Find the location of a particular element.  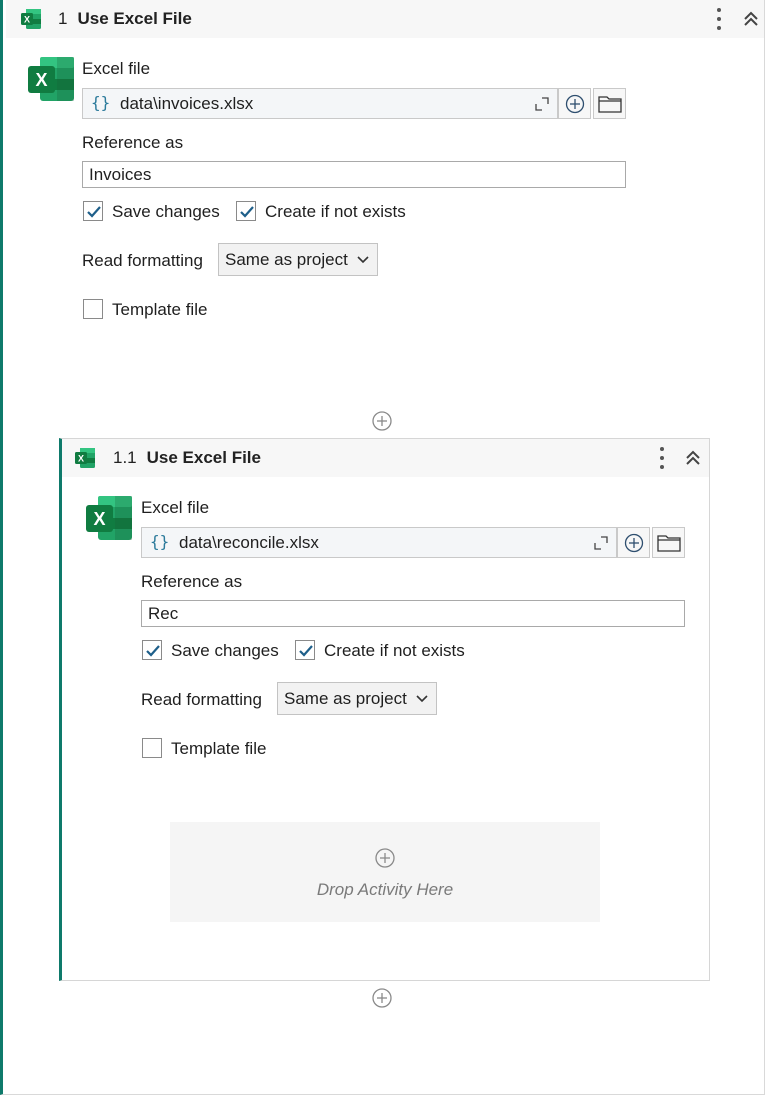

nested-activity-header: X 1.1 Use Excel File is located at coordinates (385, 458).